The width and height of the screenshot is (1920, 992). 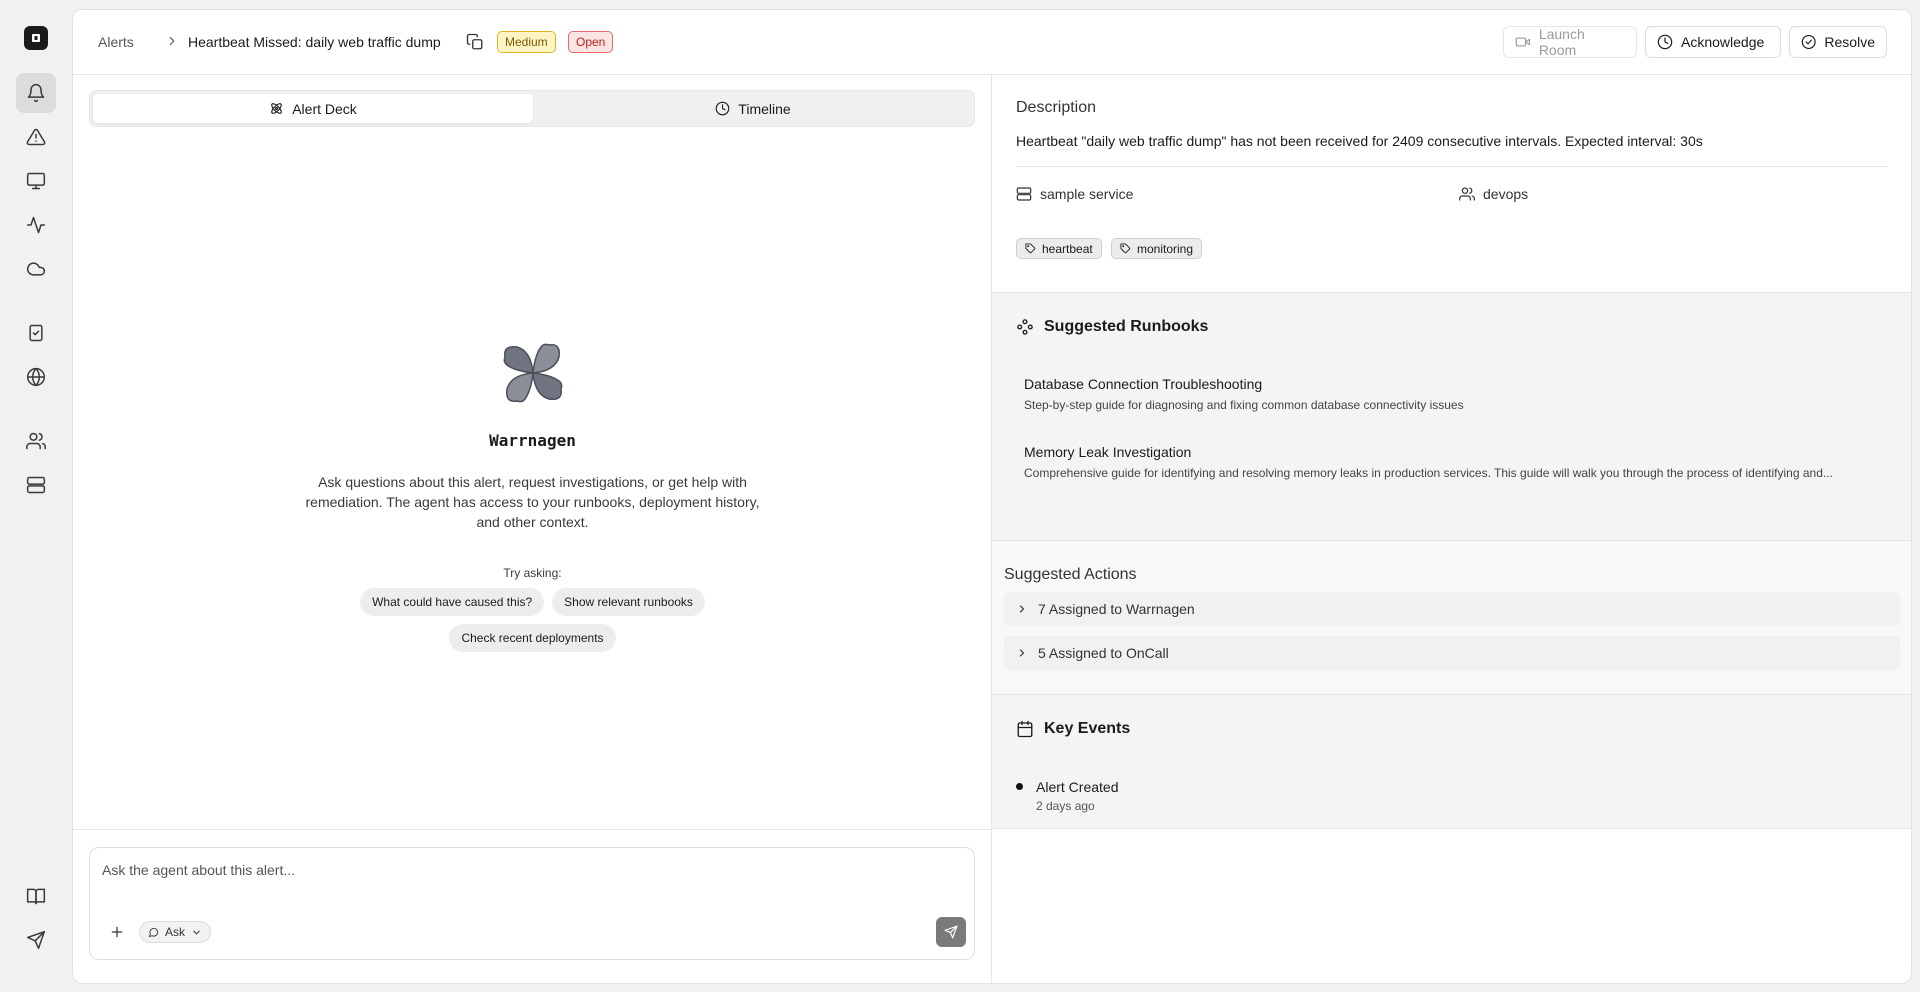 I want to click on runbook-title: Memory Leak Investigation, so click(x=1108, y=452).